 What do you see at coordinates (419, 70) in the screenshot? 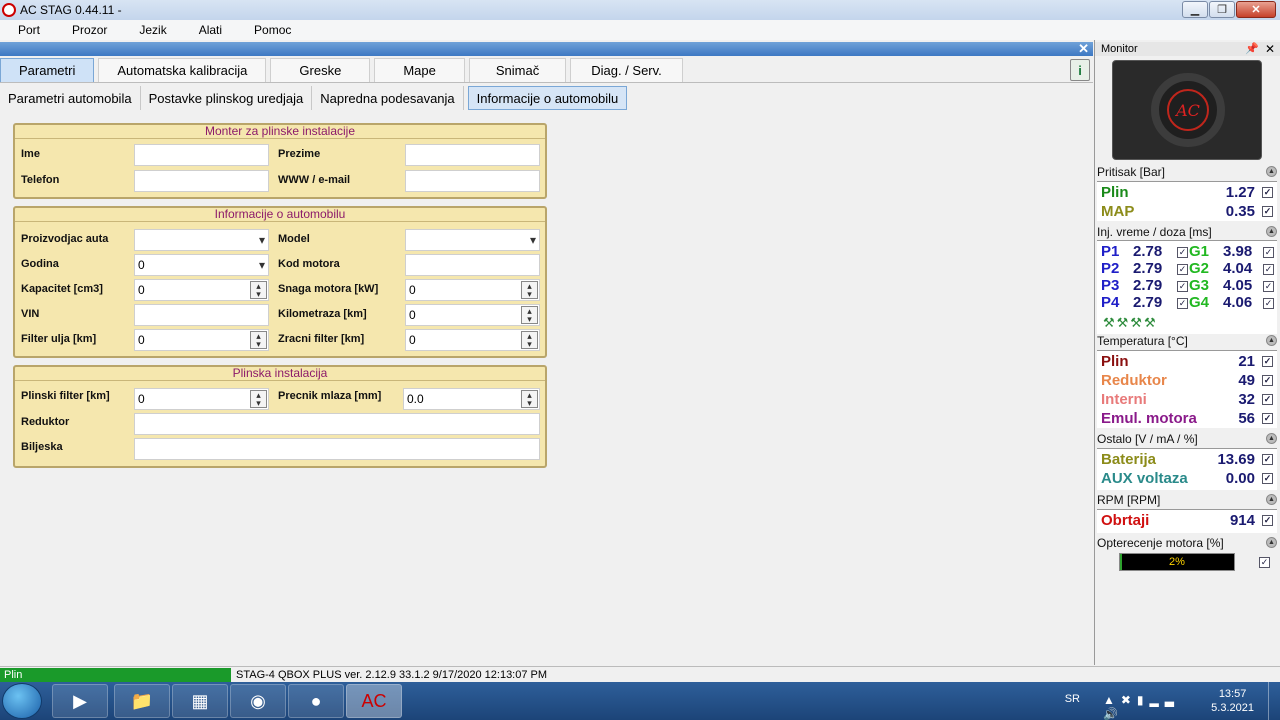
I see `tab-mape: Mape` at bounding box center [419, 70].